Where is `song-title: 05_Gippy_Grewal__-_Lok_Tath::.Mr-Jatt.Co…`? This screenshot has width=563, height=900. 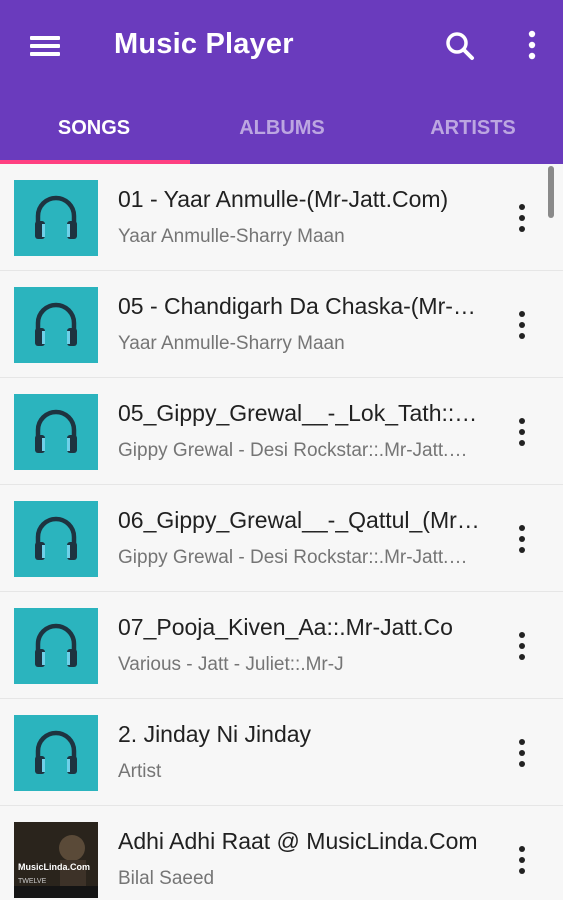
song-title: 05_Gippy_Grewal__-_Lok_Tath::.Mr-Jatt.Co… is located at coordinates (300, 413).